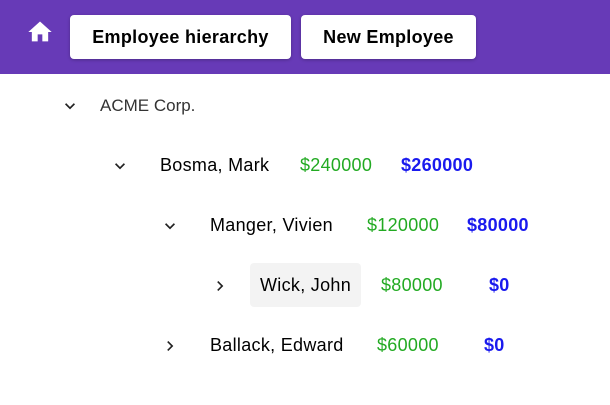  I want to click on expand-toggle-ballack, so click(170, 346).